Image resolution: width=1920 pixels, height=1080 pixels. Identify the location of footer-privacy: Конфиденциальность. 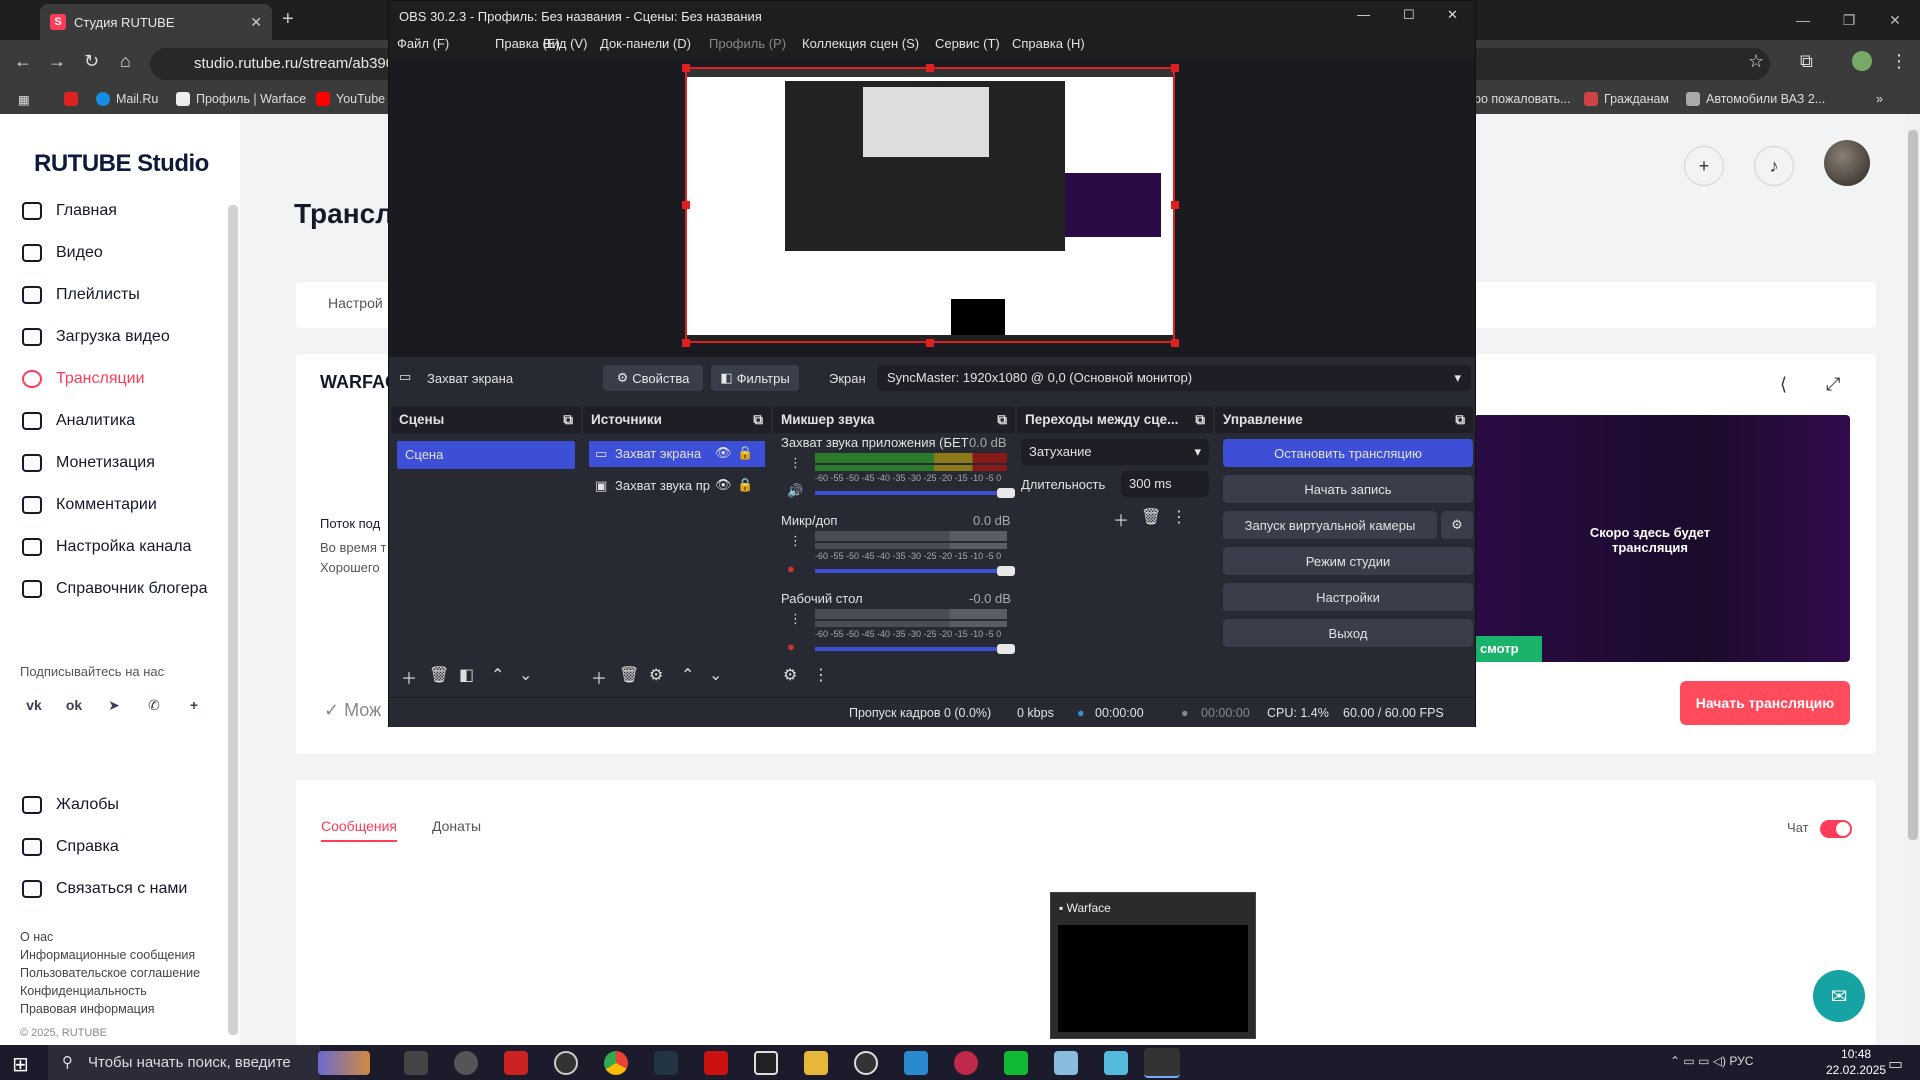
(83, 991).